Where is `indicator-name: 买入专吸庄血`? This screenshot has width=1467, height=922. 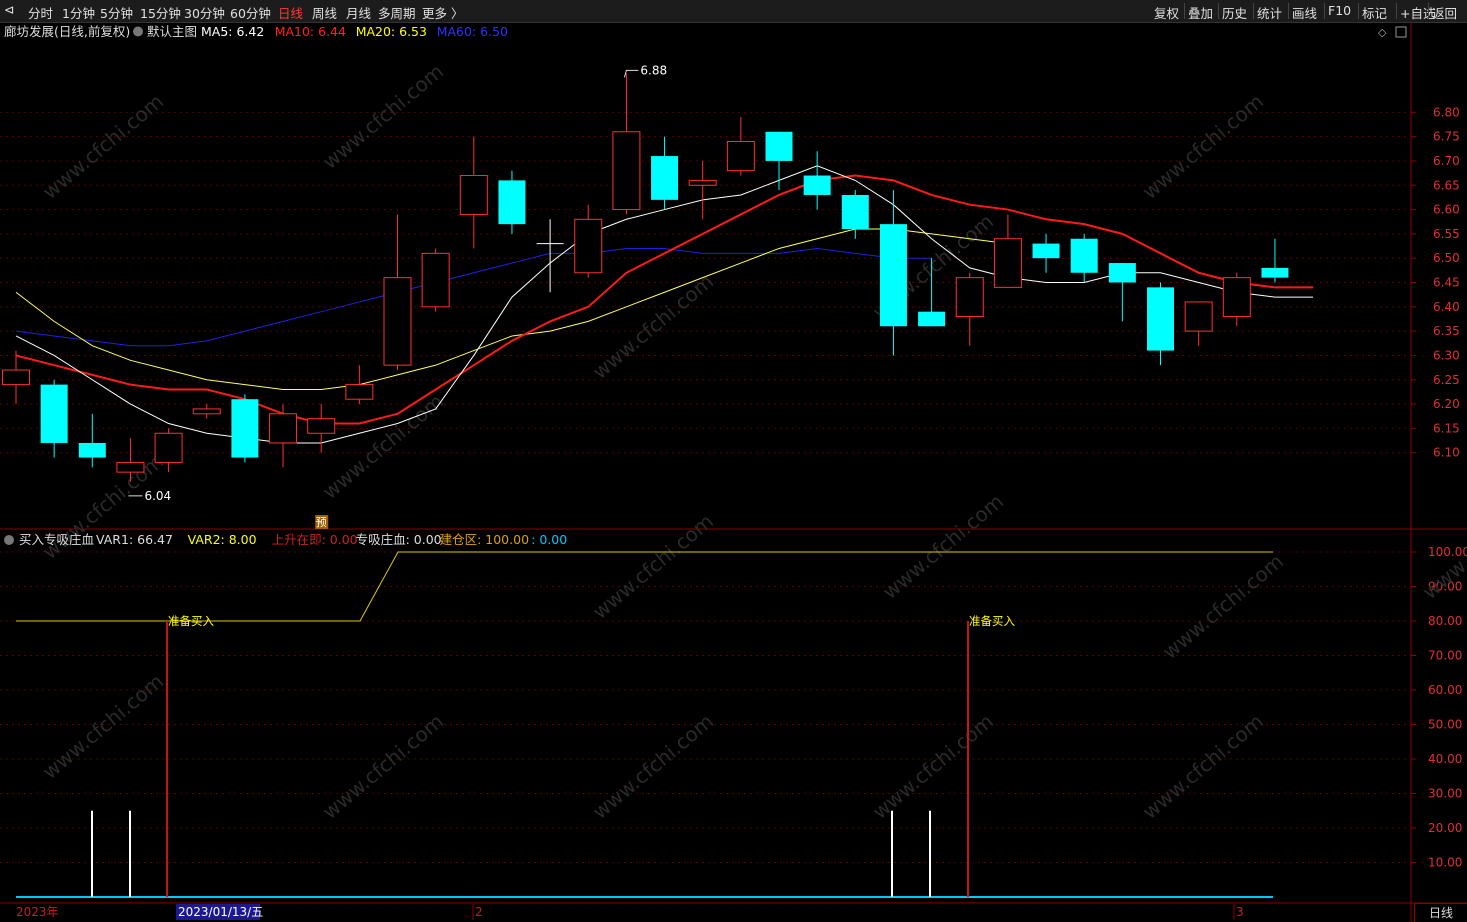
indicator-name: 买入专吸庄血 is located at coordinates (56, 539).